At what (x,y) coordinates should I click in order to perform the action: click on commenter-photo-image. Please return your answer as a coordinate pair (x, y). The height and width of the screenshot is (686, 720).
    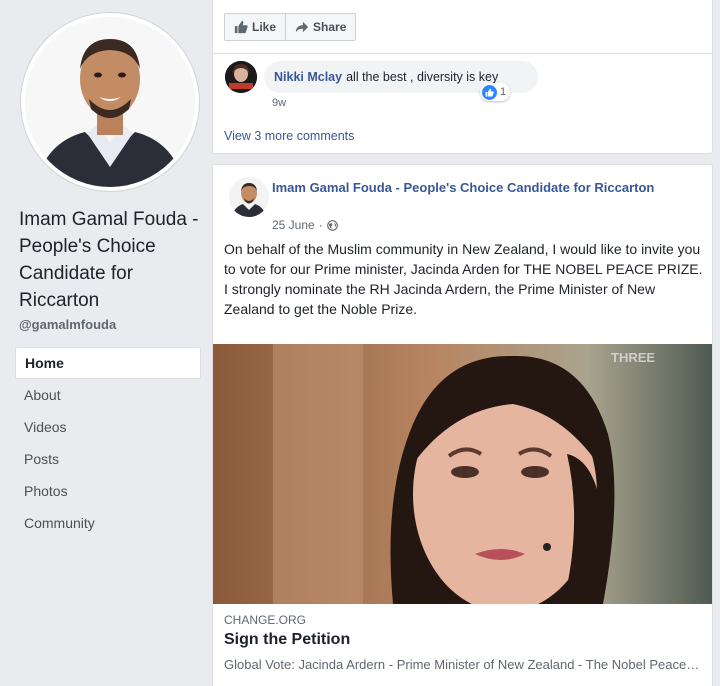
    Looking at the image, I should click on (241, 77).